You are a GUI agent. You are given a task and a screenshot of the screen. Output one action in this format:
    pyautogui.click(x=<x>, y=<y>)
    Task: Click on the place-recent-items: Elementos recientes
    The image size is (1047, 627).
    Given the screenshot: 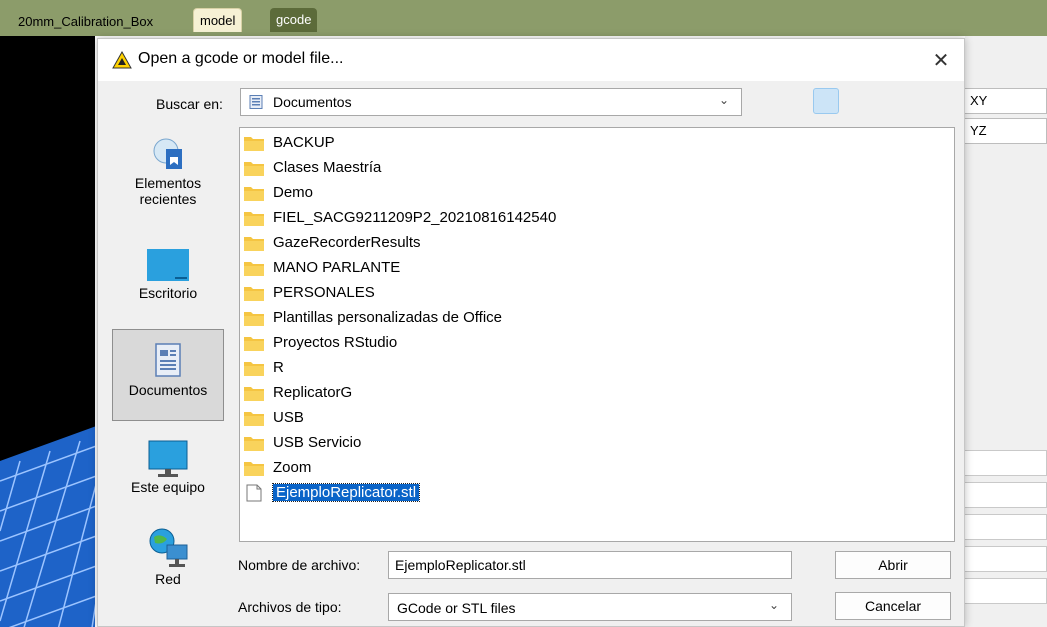 What is the action you would take?
    pyautogui.click(x=168, y=180)
    